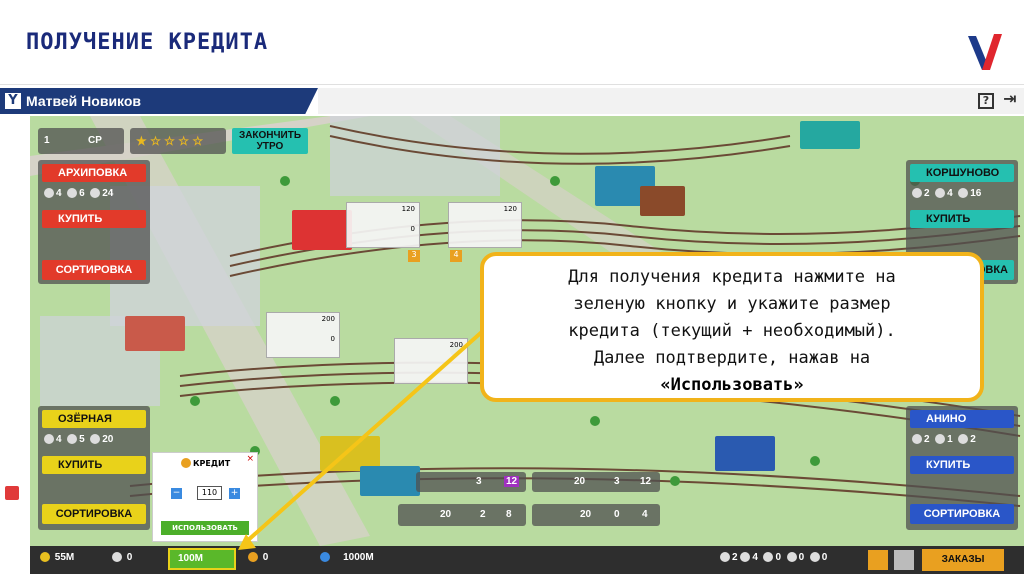  What do you see at coordinates (732, 277) in the screenshot?
I see `callout-line: Для получения кредита нажмите на` at bounding box center [732, 277].